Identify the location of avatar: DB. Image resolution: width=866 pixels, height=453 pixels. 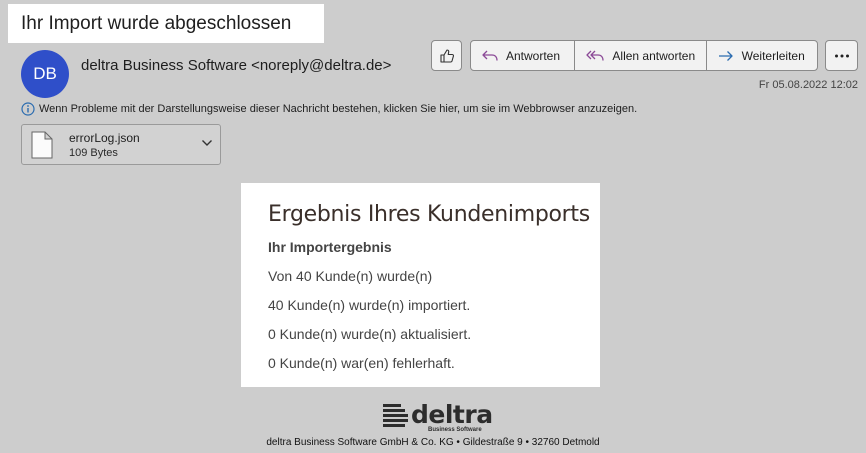
(45, 74).